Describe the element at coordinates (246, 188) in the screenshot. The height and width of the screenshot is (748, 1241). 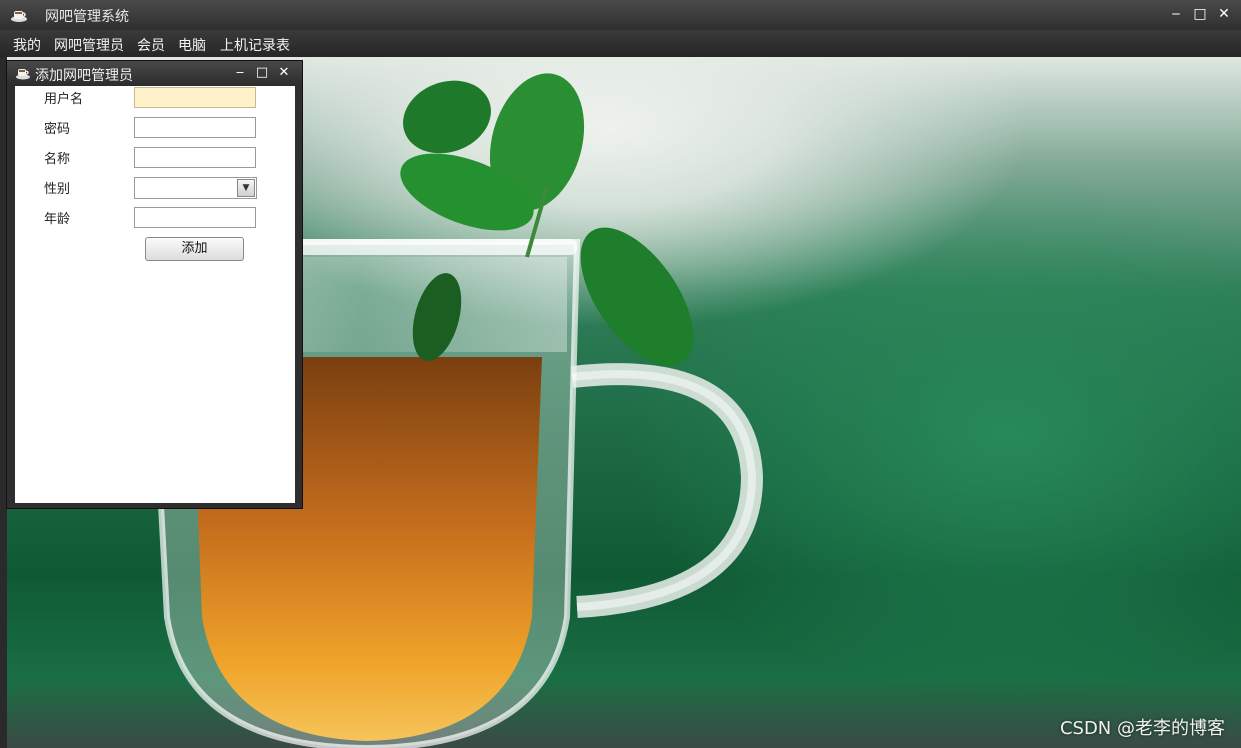
I see `chevron-down-icon: ▼` at that location.